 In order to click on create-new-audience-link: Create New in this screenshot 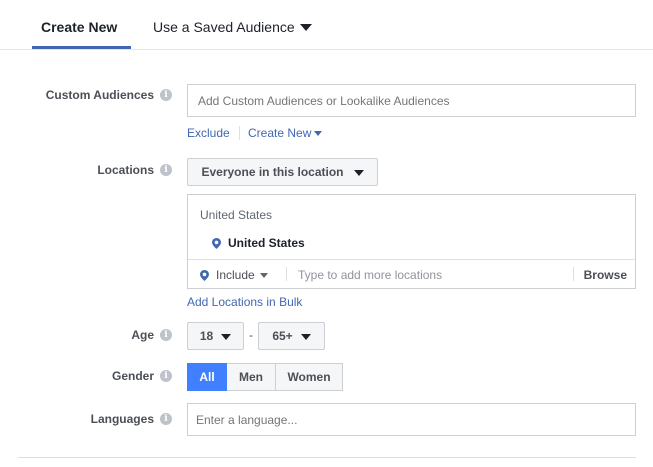, I will do `click(285, 133)`.